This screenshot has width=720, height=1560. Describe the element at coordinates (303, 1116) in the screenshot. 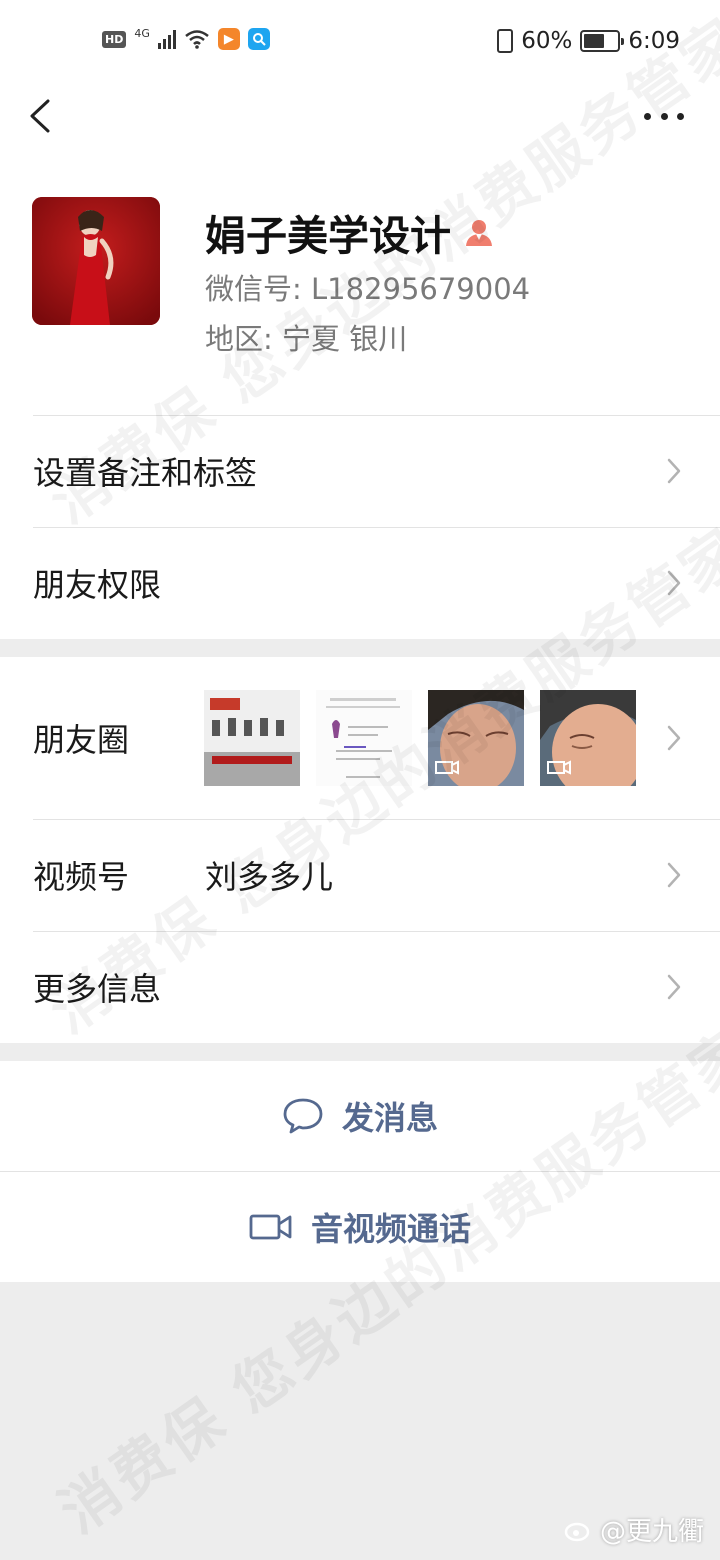

I see `chat-bubble-icon` at that location.